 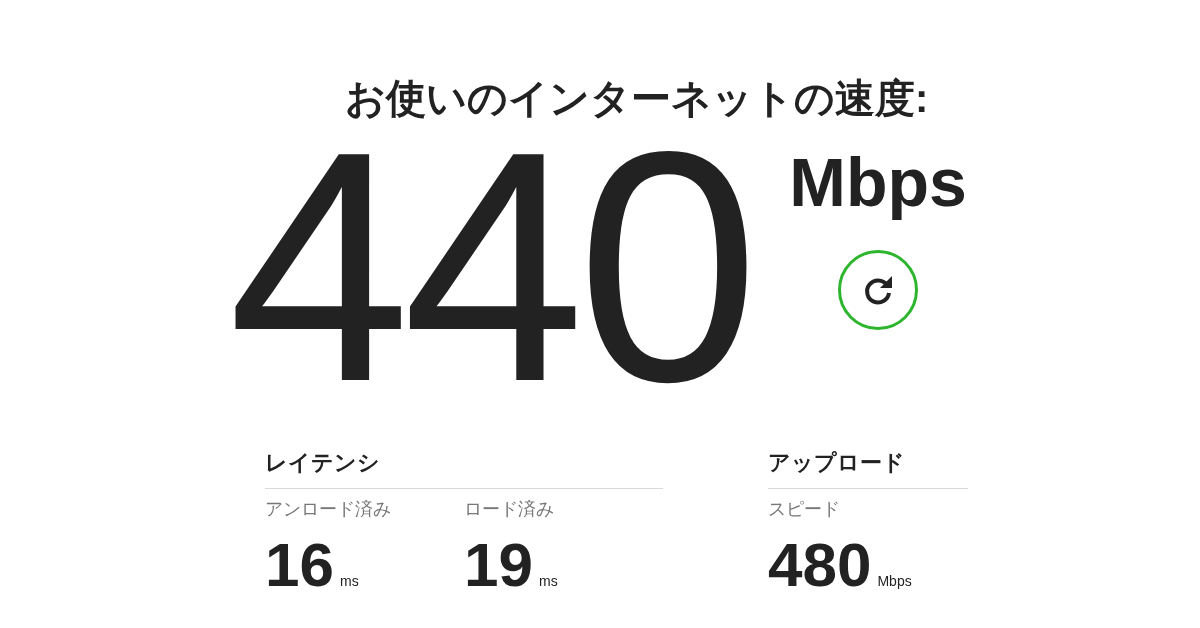 What do you see at coordinates (868, 468) in the screenshot?
I see `section-heading: アップロード` at bounding box center [868, 468].